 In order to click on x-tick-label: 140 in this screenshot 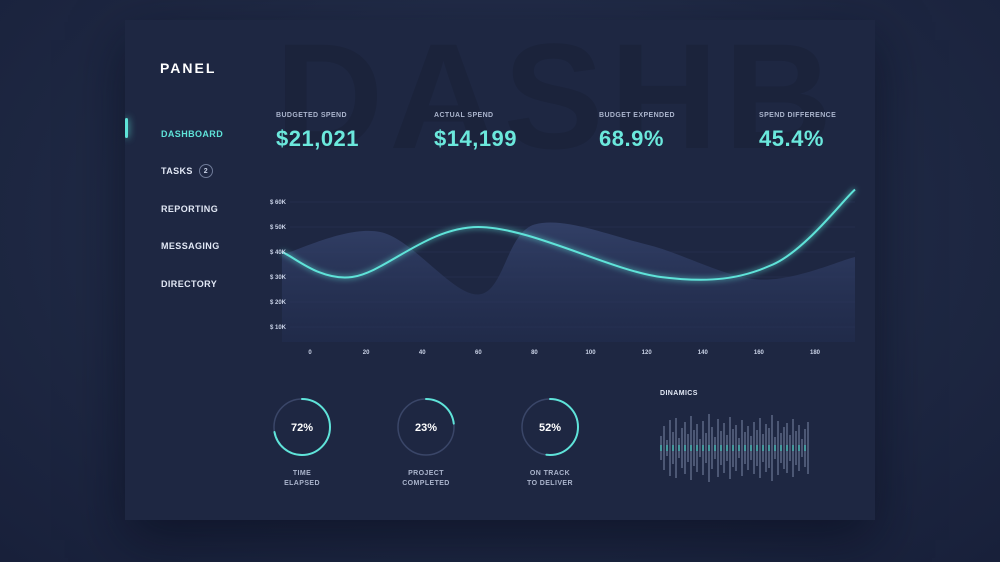, I will do `click(703, 353)`.